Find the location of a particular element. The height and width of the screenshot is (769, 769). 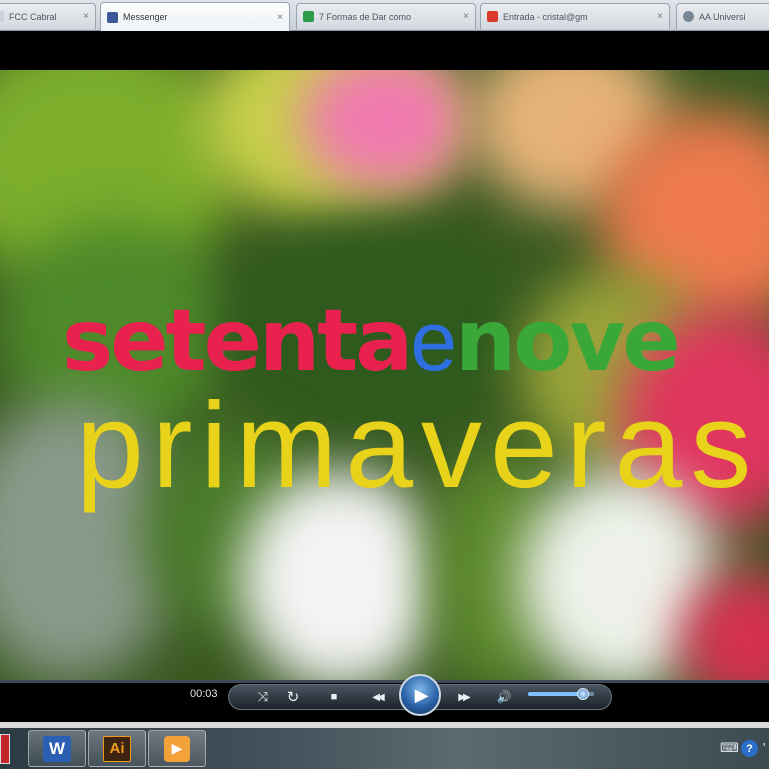

taskbar-app-illustrator: Ai is located at coordinates (117, 748).